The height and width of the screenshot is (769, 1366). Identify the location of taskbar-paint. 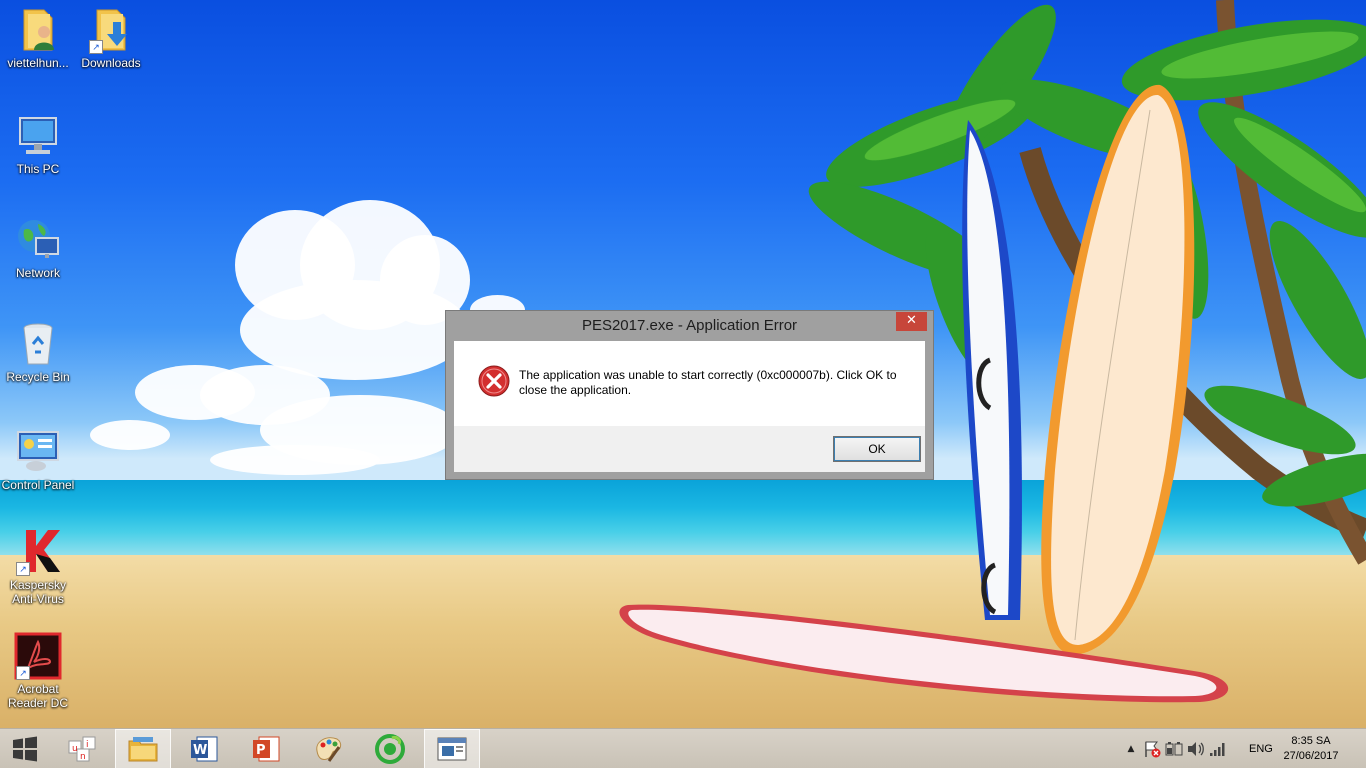
(328, 749).